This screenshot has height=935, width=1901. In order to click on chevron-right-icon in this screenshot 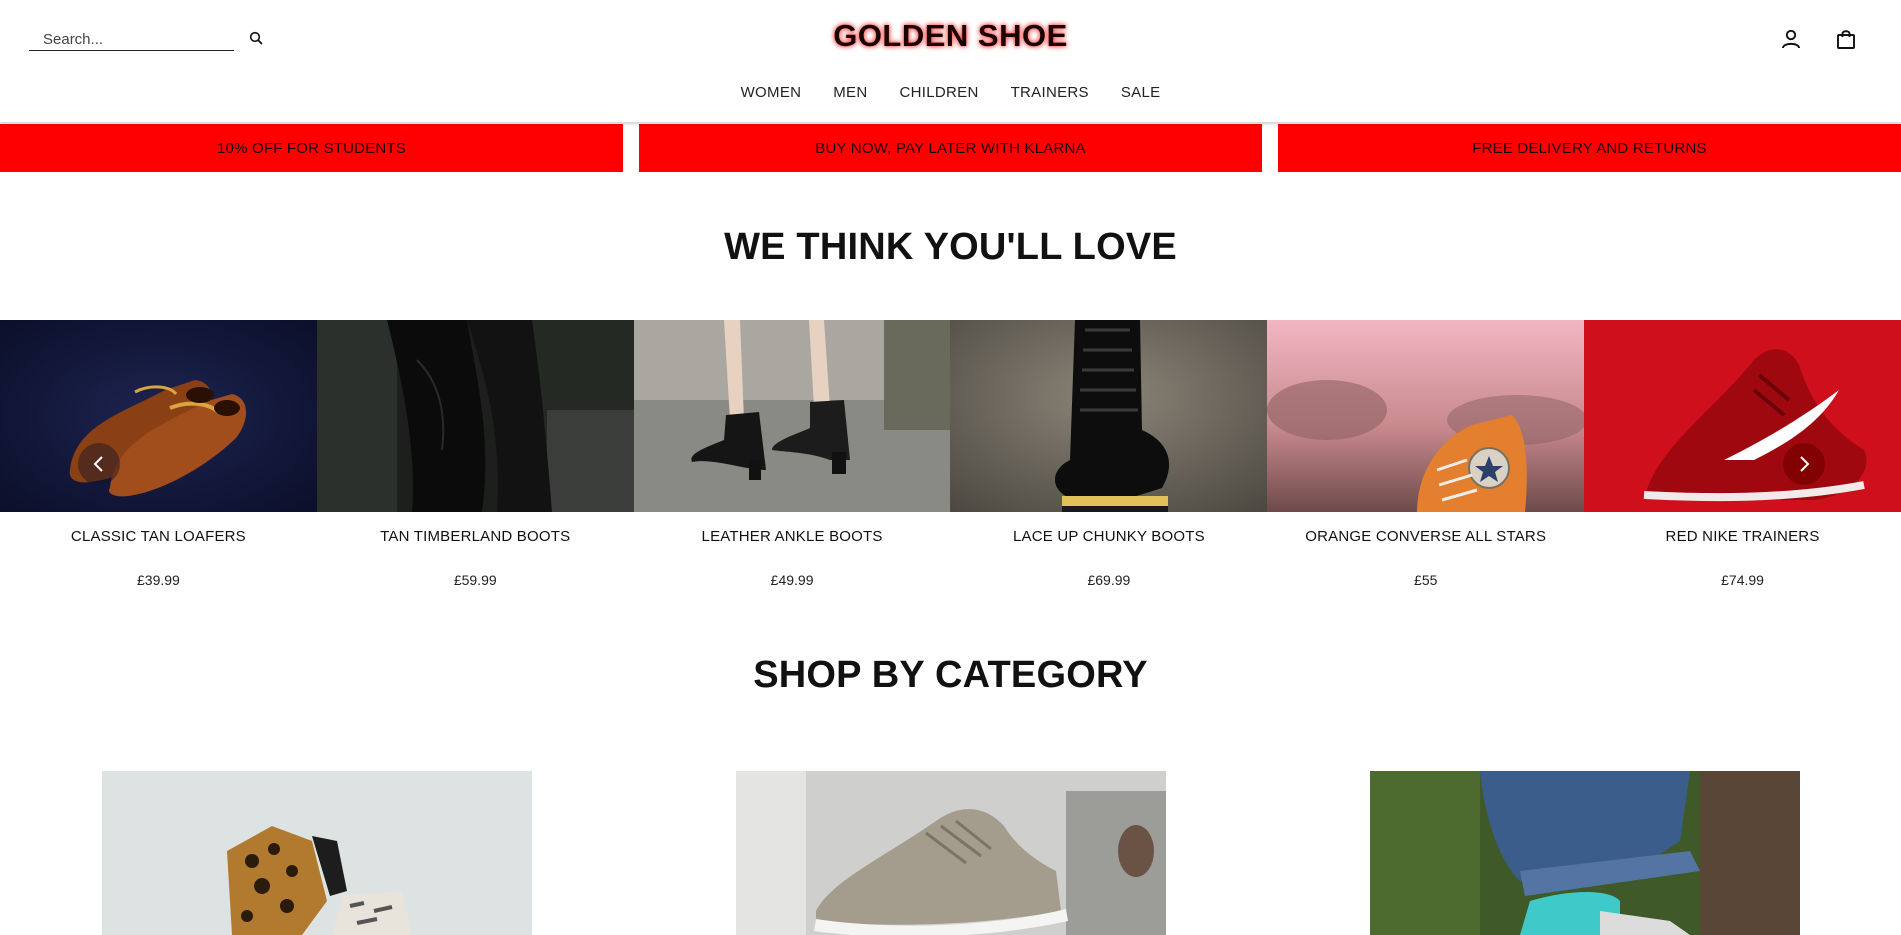, I will do `click(1805, 464)`.